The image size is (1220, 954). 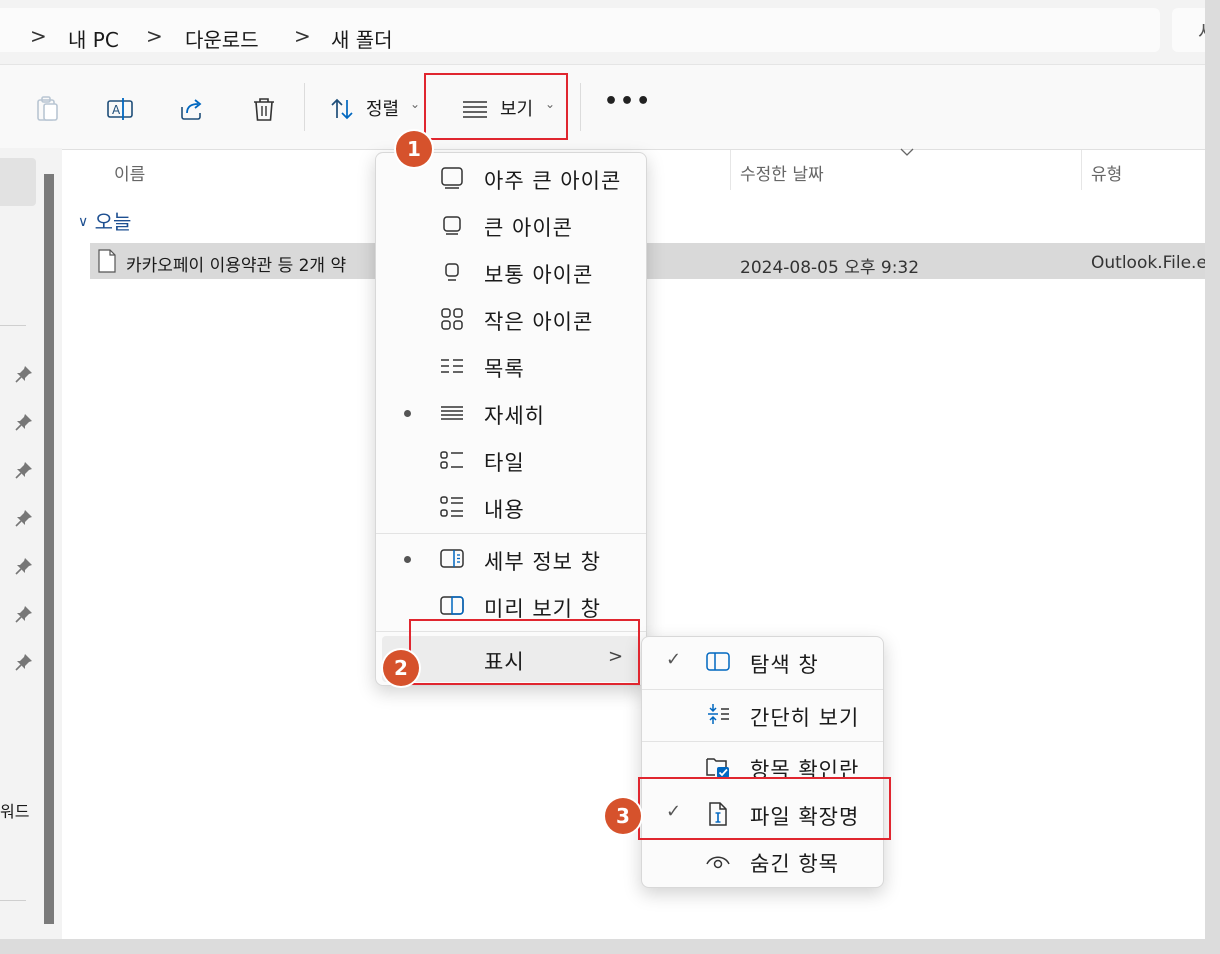 What do you see at coordinates (764, 808) in the screenshot?
I see `highlight-file-extensions` at bounding box center [764, 808].